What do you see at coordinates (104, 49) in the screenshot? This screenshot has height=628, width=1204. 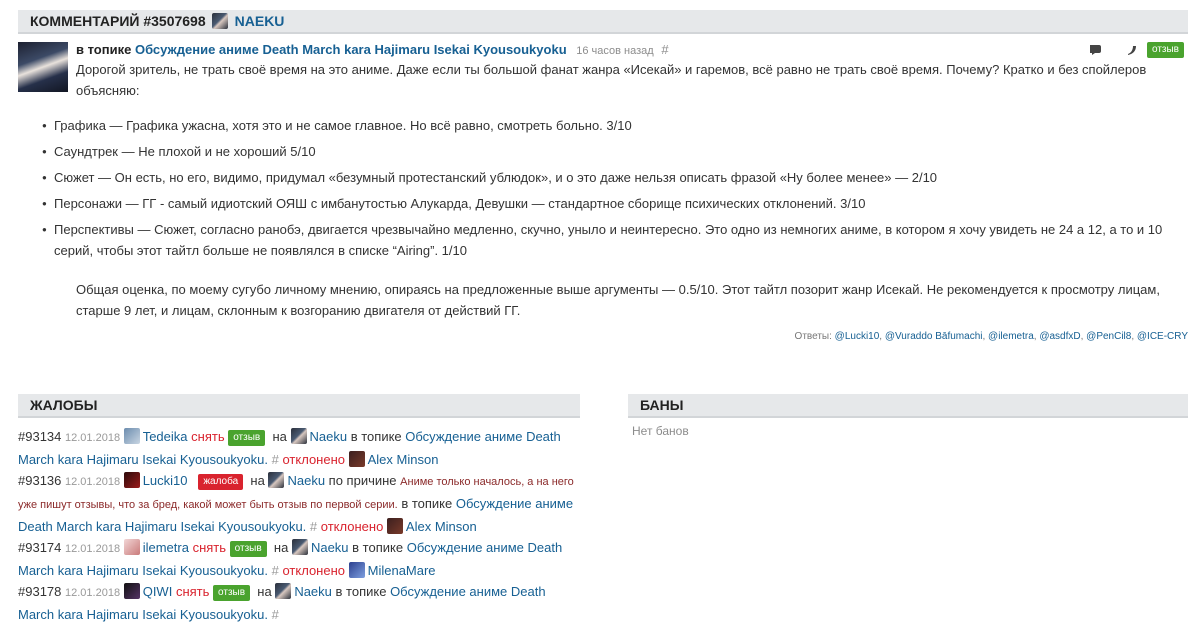 I see `topic-prefix: в топике` at bounding box center [104, 49].